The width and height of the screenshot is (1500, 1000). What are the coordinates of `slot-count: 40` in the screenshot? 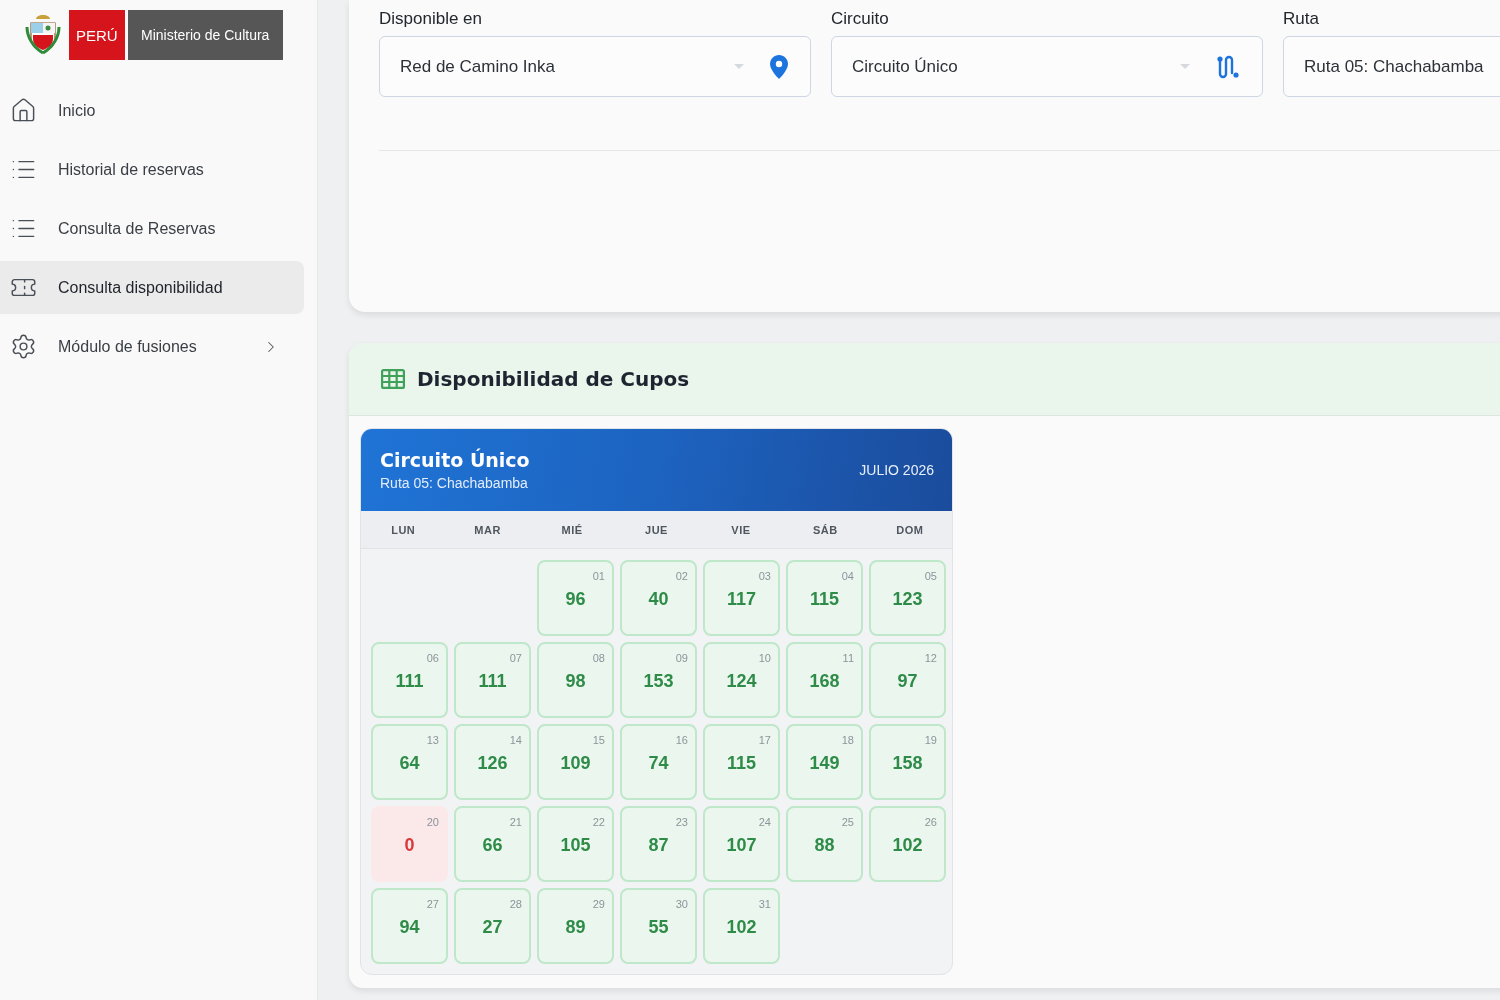 It's located at (658, 599).